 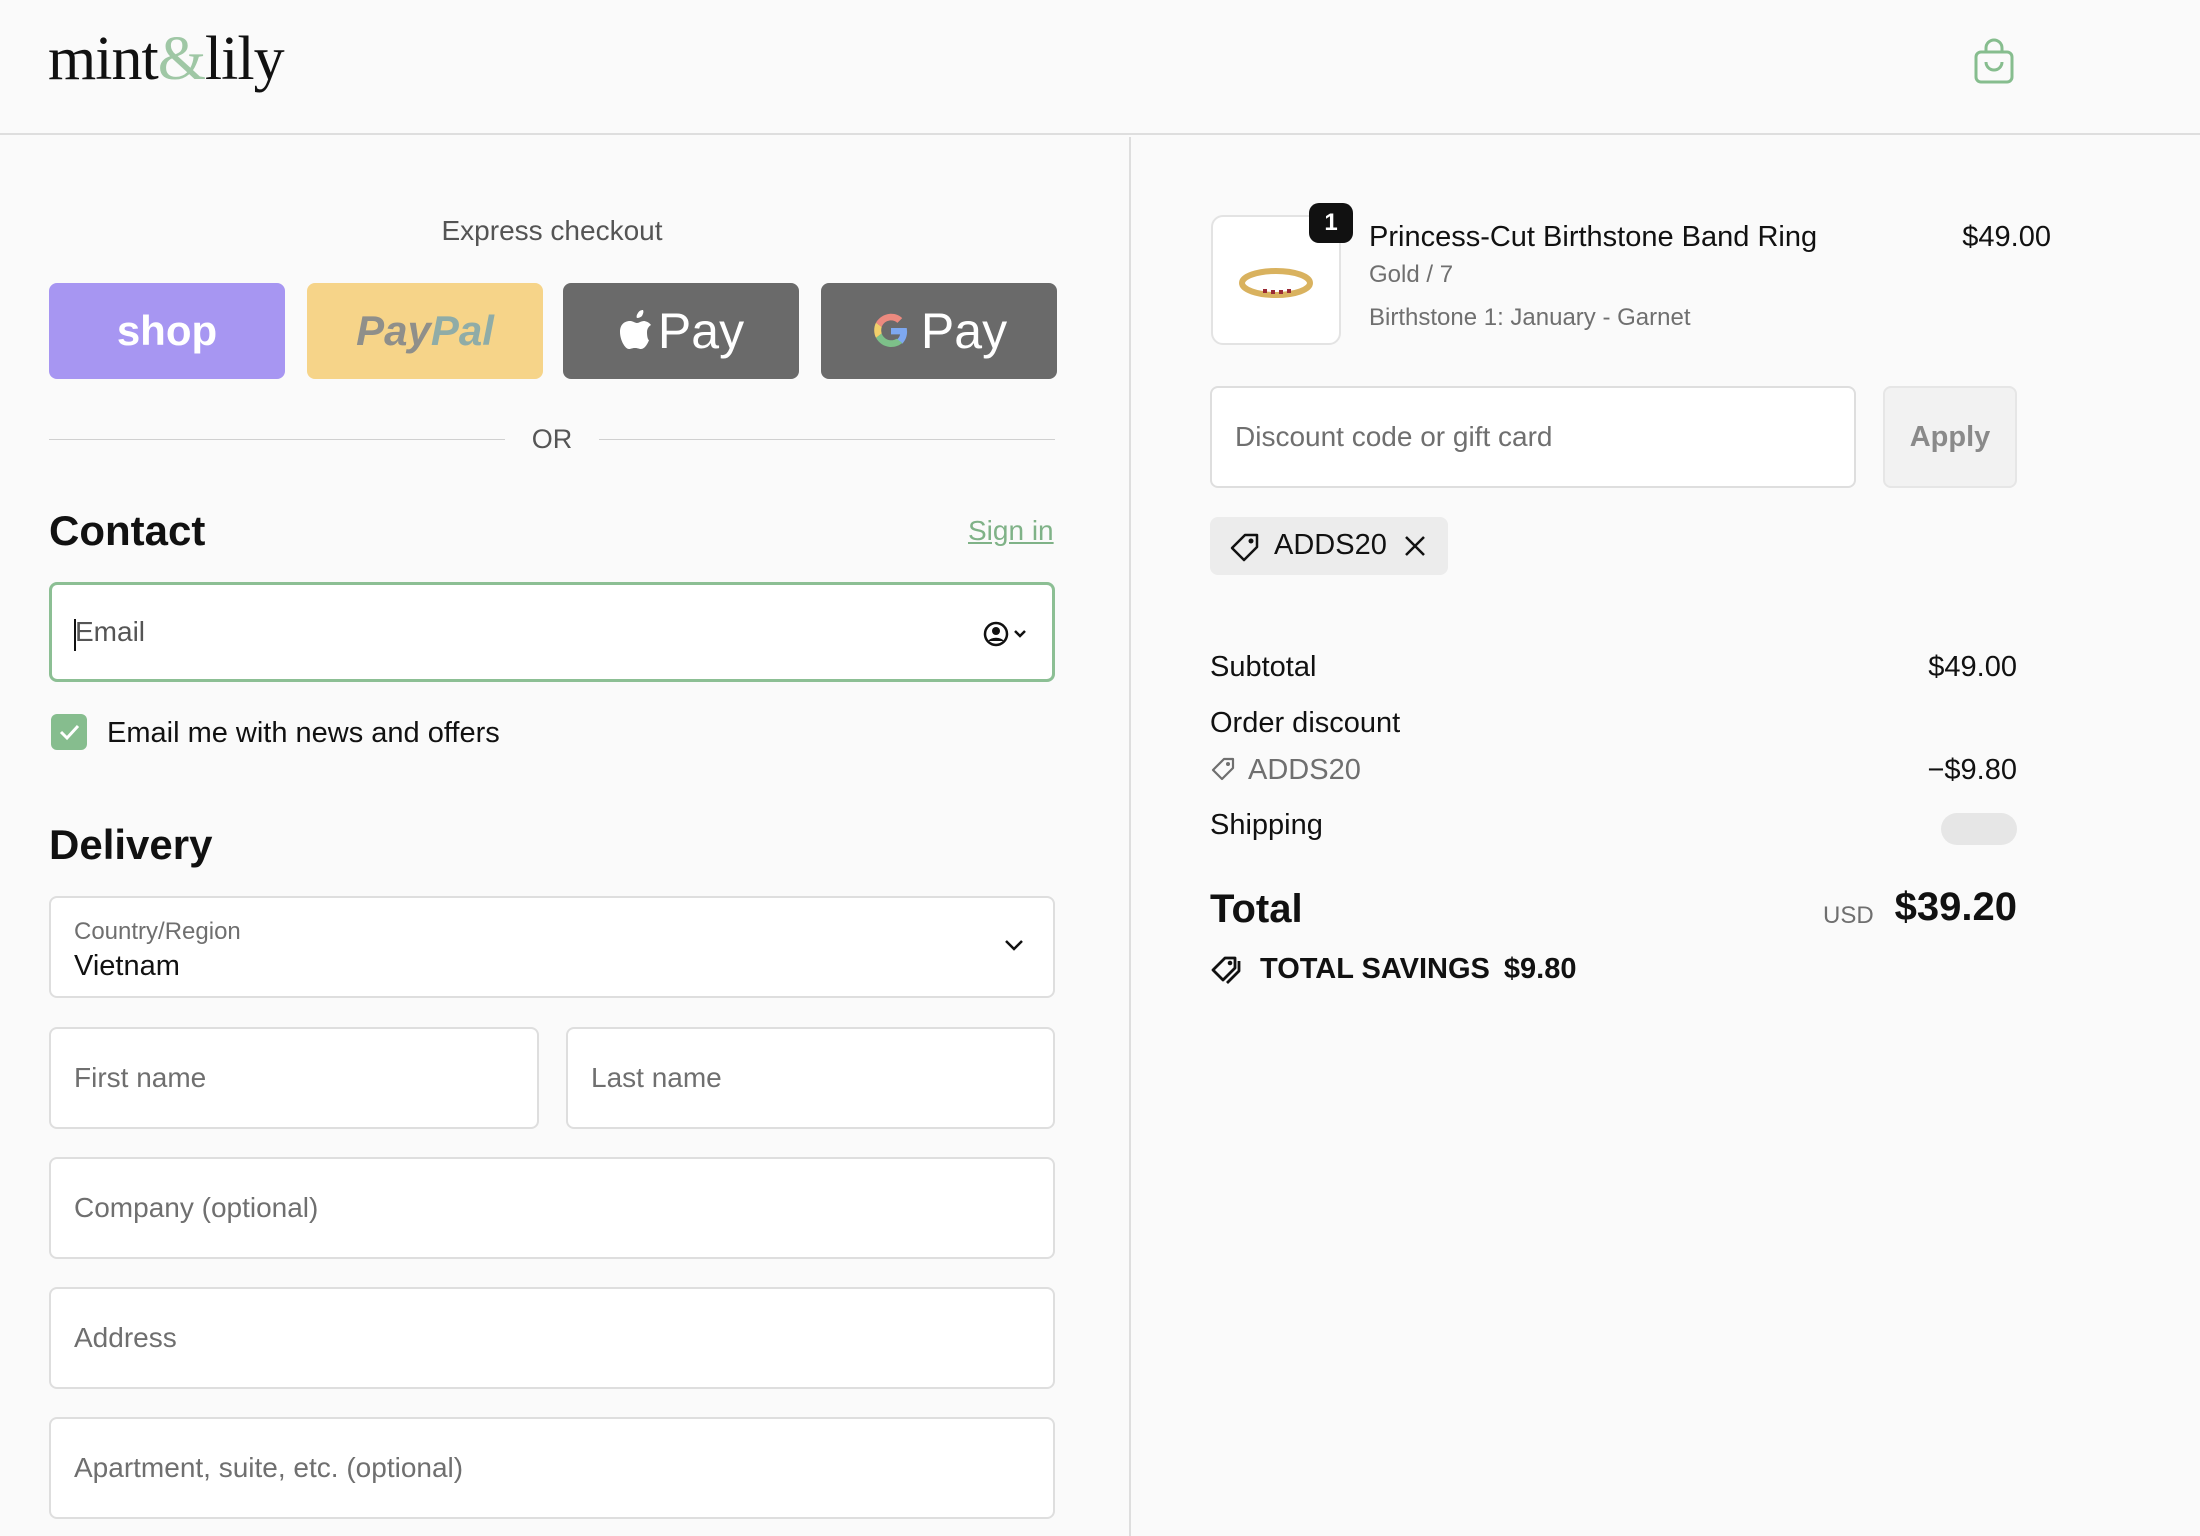 What do you see at coordinates (1593, 237) in the screenshot?
I see `product-name: Princess-Cut Birthstone Band Ring` at bounding box center [1593, 237].